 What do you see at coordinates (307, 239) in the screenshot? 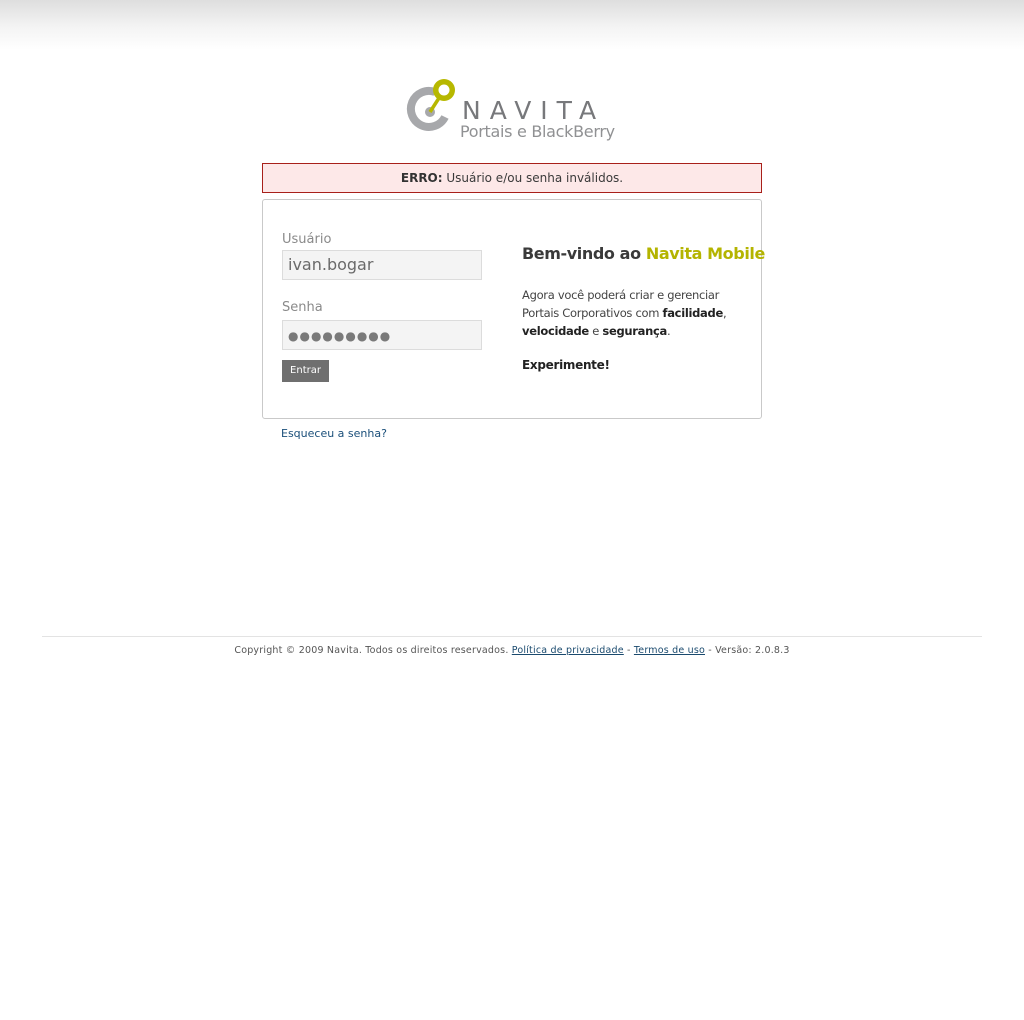
I see `username-label: Usuário` at bounding box center [307, 239].